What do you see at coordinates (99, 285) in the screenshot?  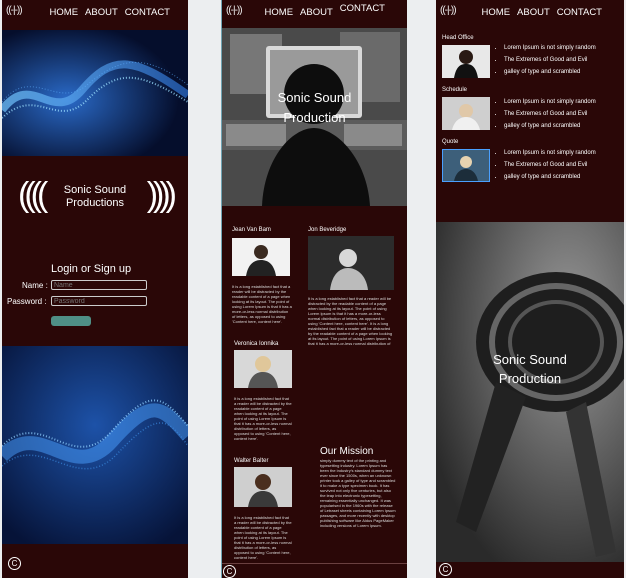 I see `name-input` at bounding box center [99, 285].